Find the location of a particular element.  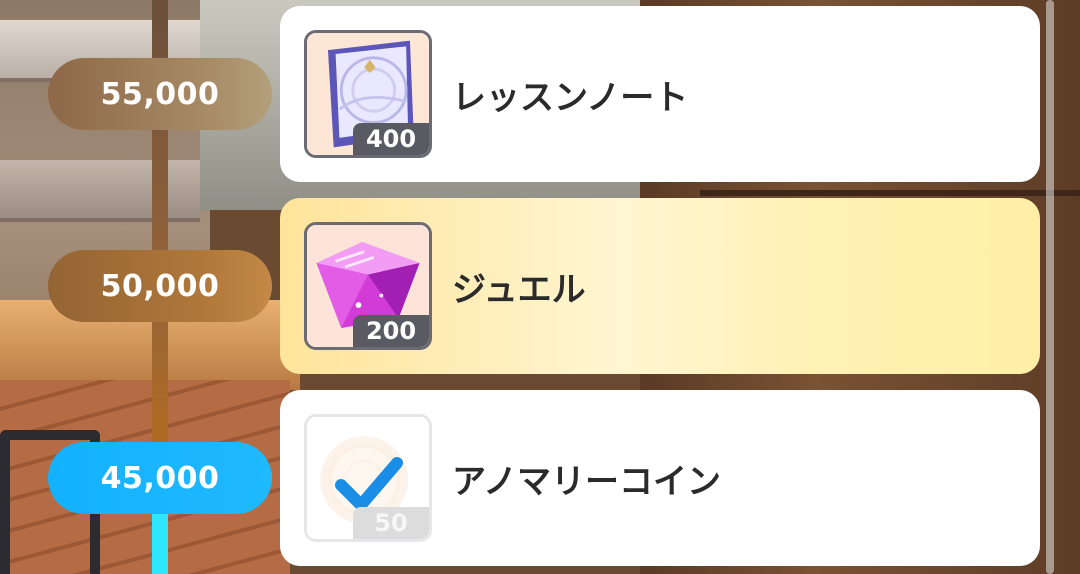

reward-item-box: 50 is located at coordinates (368, 478).